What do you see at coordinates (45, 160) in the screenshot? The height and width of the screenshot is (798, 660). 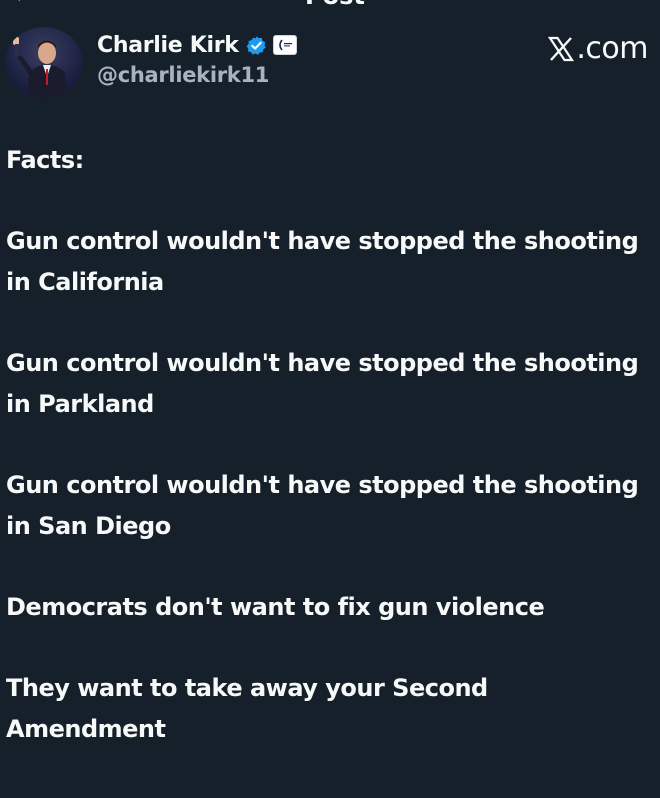 I see `post-line-facts: Facts:` at bounding box center [45, 160].